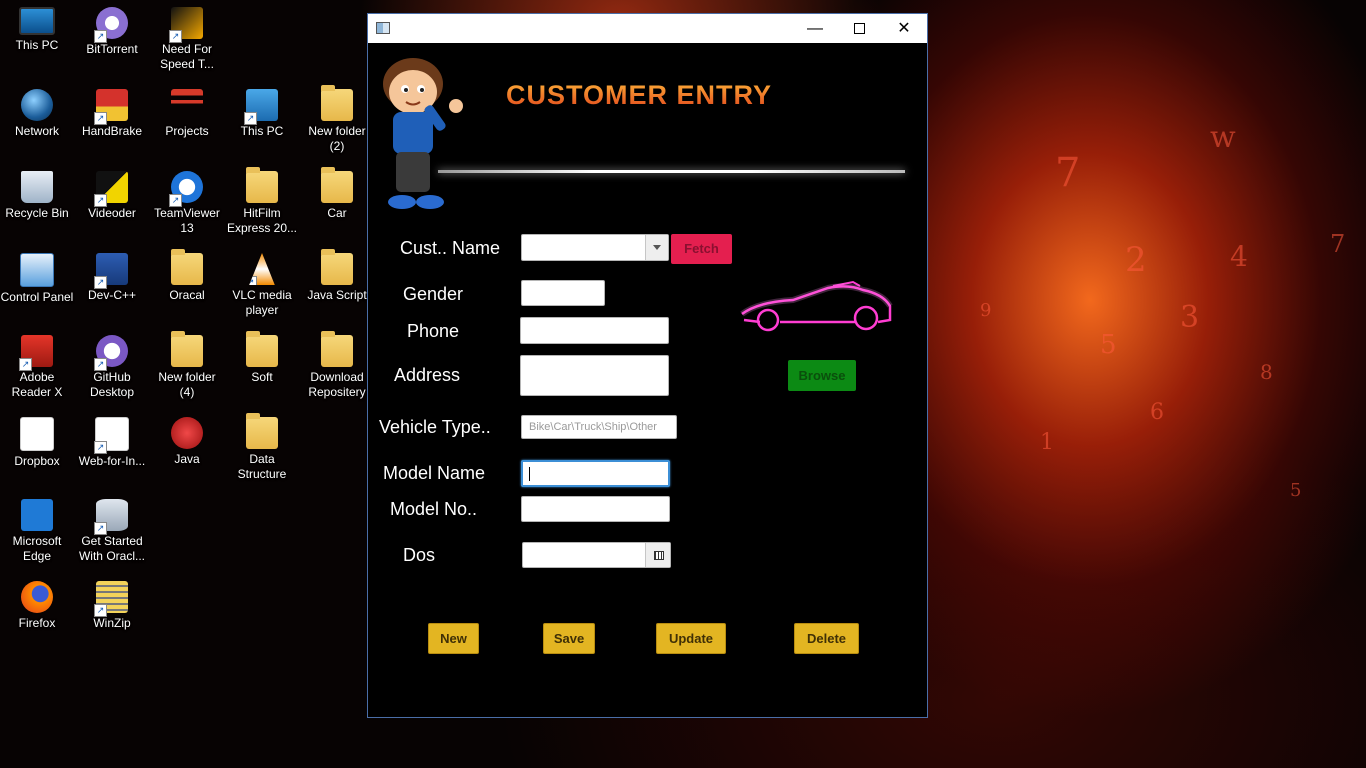 This screenshot has height=768, width=1366. I want to click on recycle-bin-icon, so click(37, 187).